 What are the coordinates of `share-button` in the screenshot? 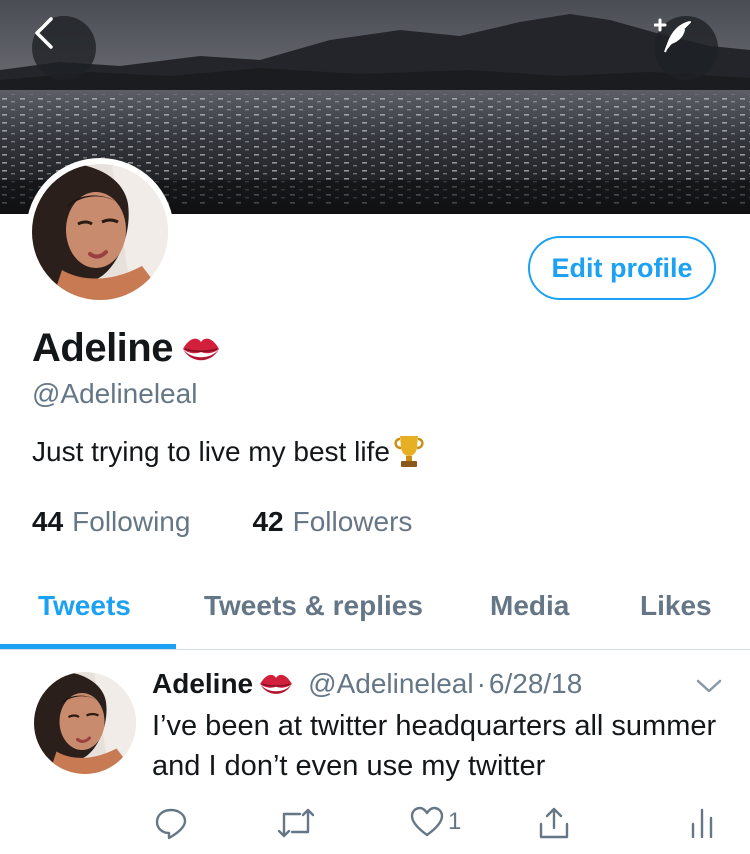 It's located at (554, 823).